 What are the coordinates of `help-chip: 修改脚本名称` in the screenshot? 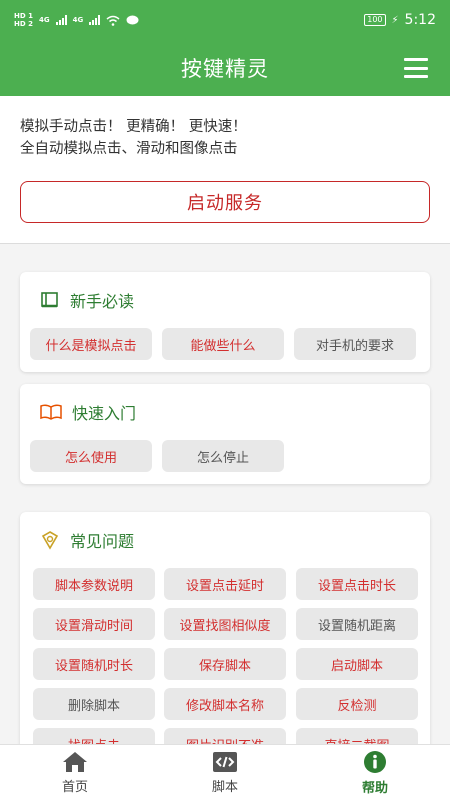 It's located at (225, 704).